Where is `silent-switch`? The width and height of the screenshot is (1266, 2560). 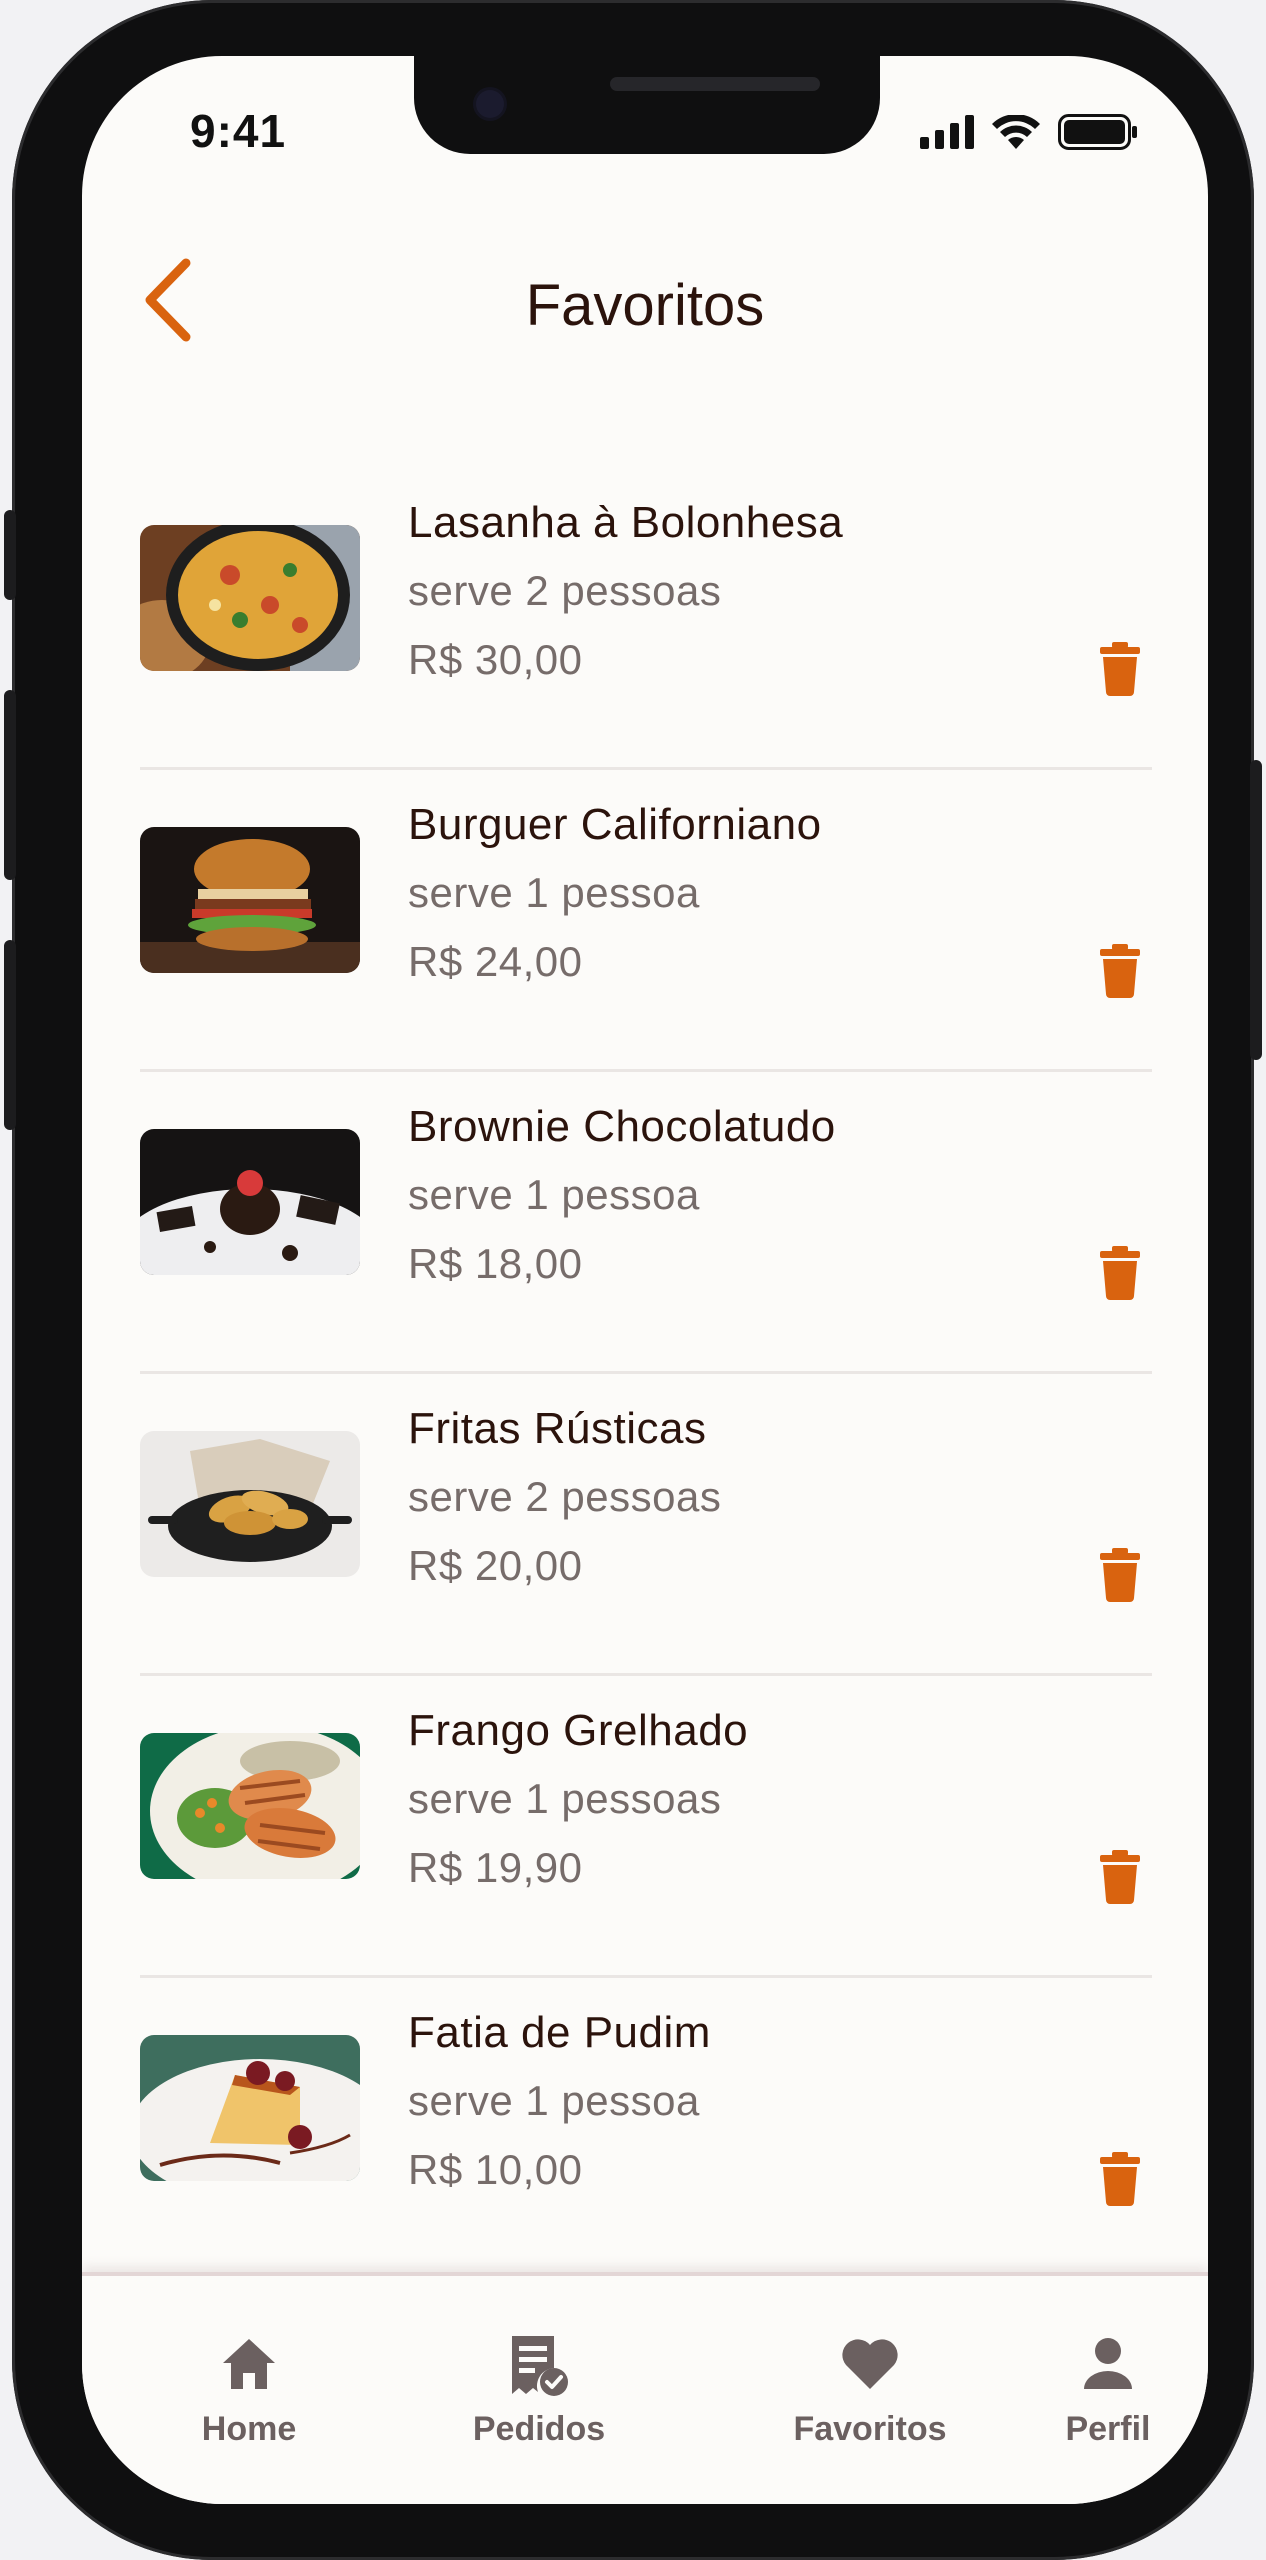 silent-switch is located at coordinates (10, 555).